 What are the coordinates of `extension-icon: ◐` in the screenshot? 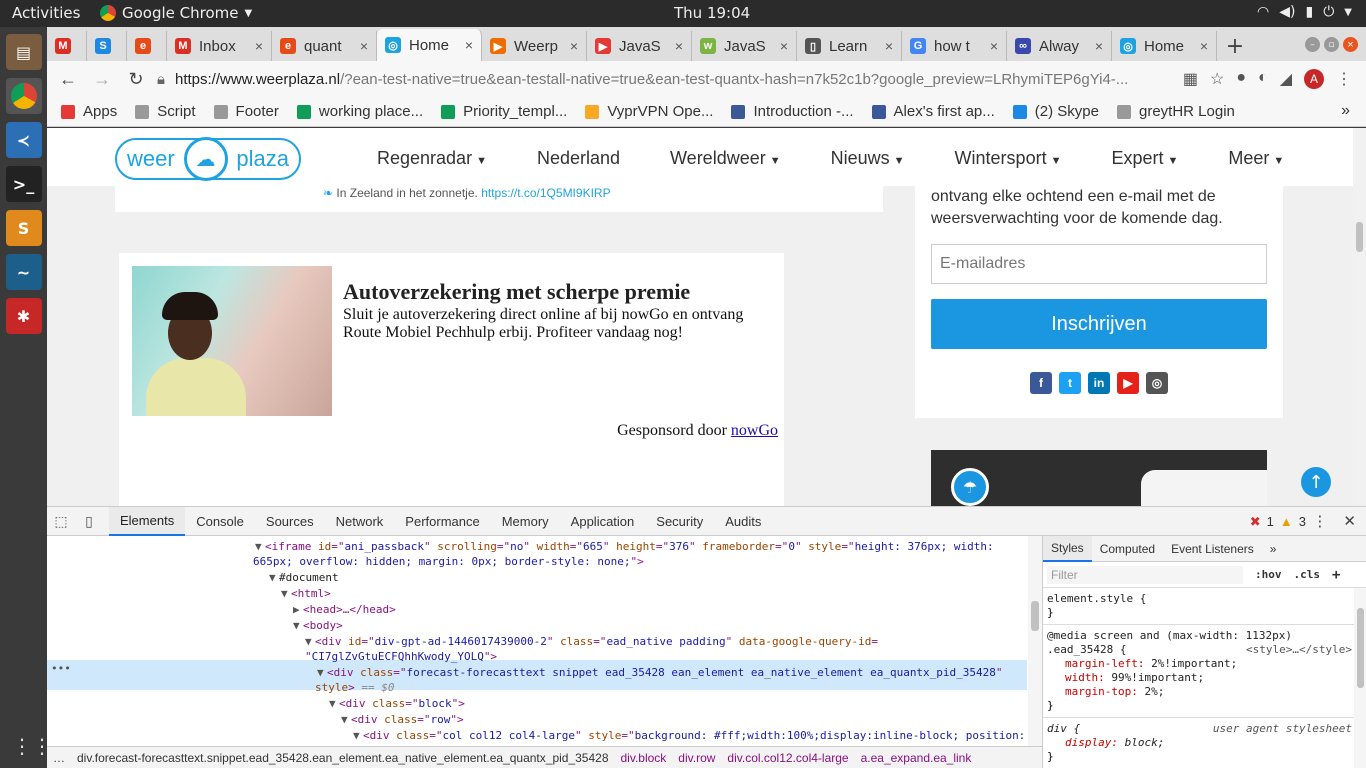 It's located at (1263, 79).